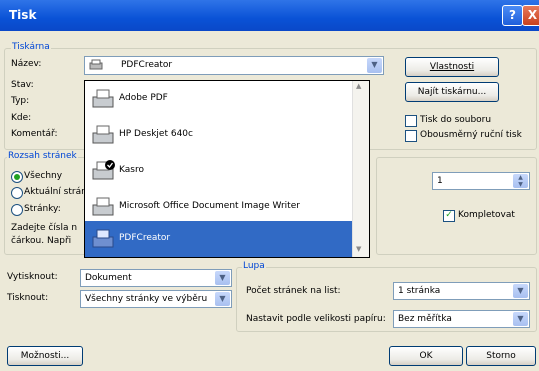  Describe the element at coordinates (131, 170) in the screenshot. I see `printer-option-label: Kasro` at that location.